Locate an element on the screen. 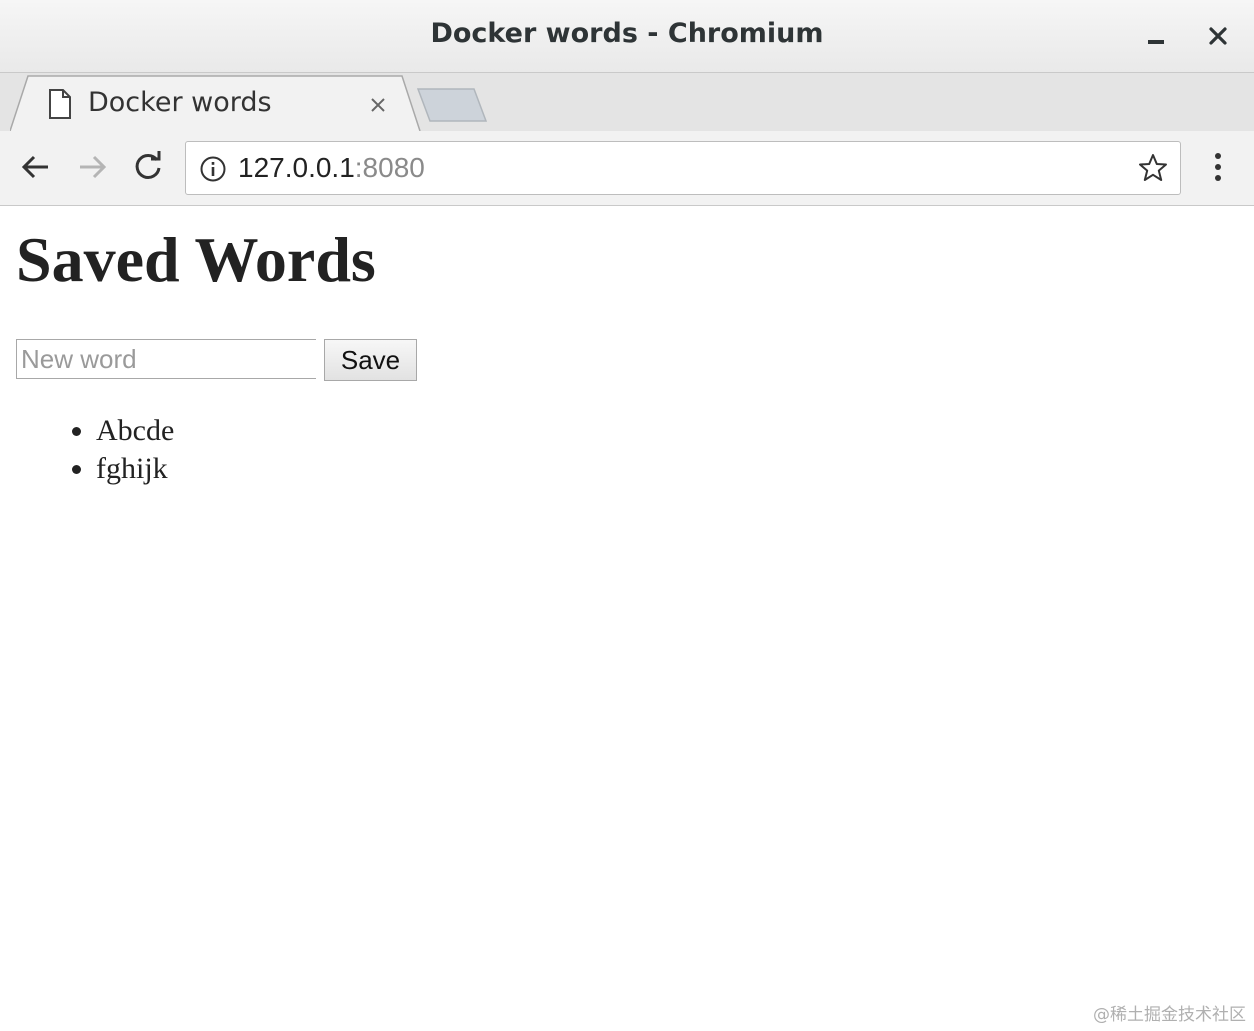  close-window-button is located at coordinates (1218, 36).